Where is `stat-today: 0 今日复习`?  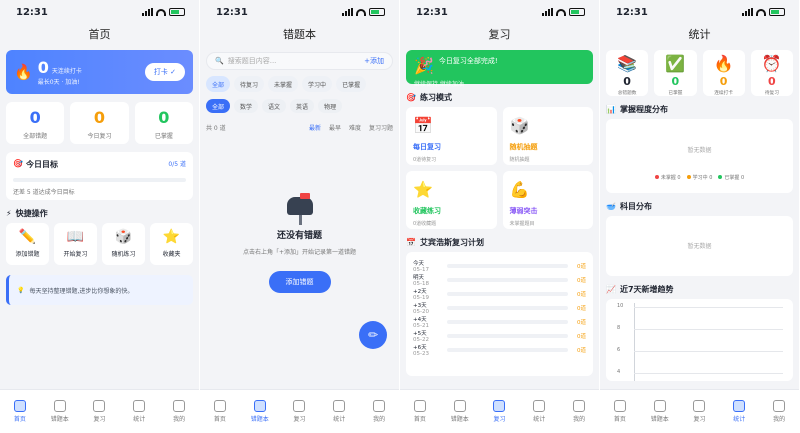 stat-today: 0 今日复习 is located at coordinates (99, 123).